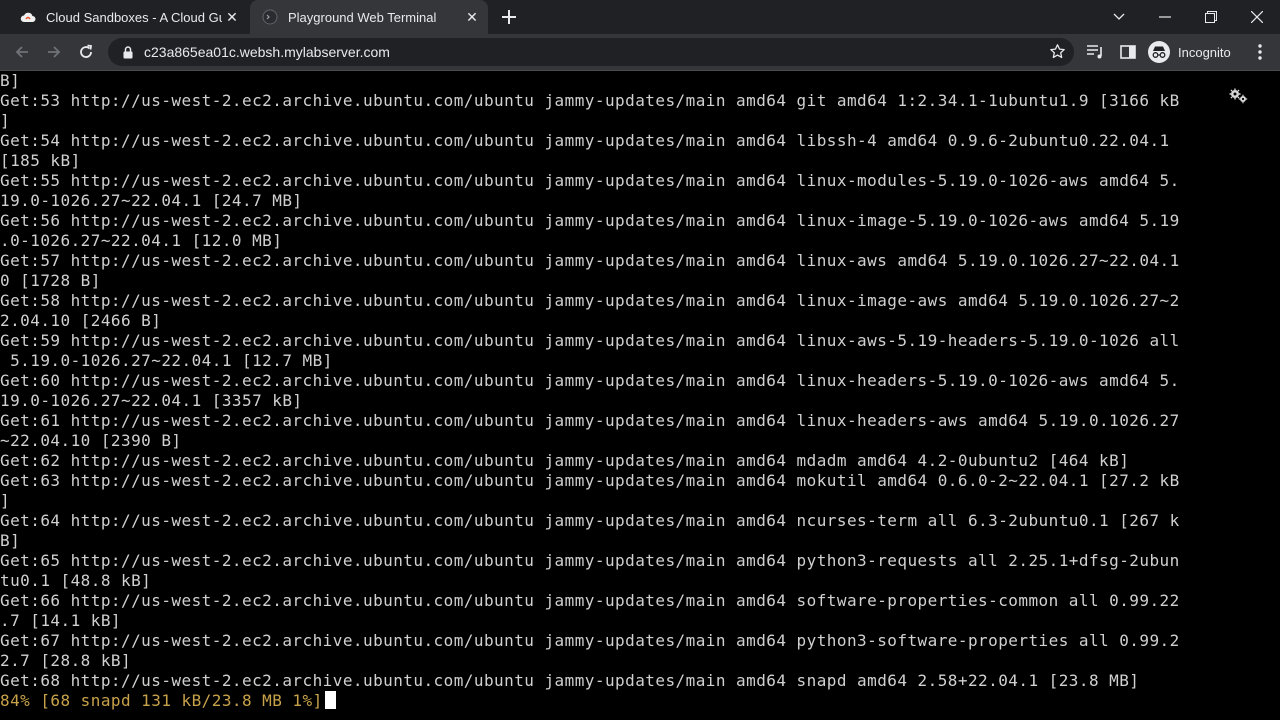 The image size is (1280, 720). I want to click on lock-icon, so click(128, 52).